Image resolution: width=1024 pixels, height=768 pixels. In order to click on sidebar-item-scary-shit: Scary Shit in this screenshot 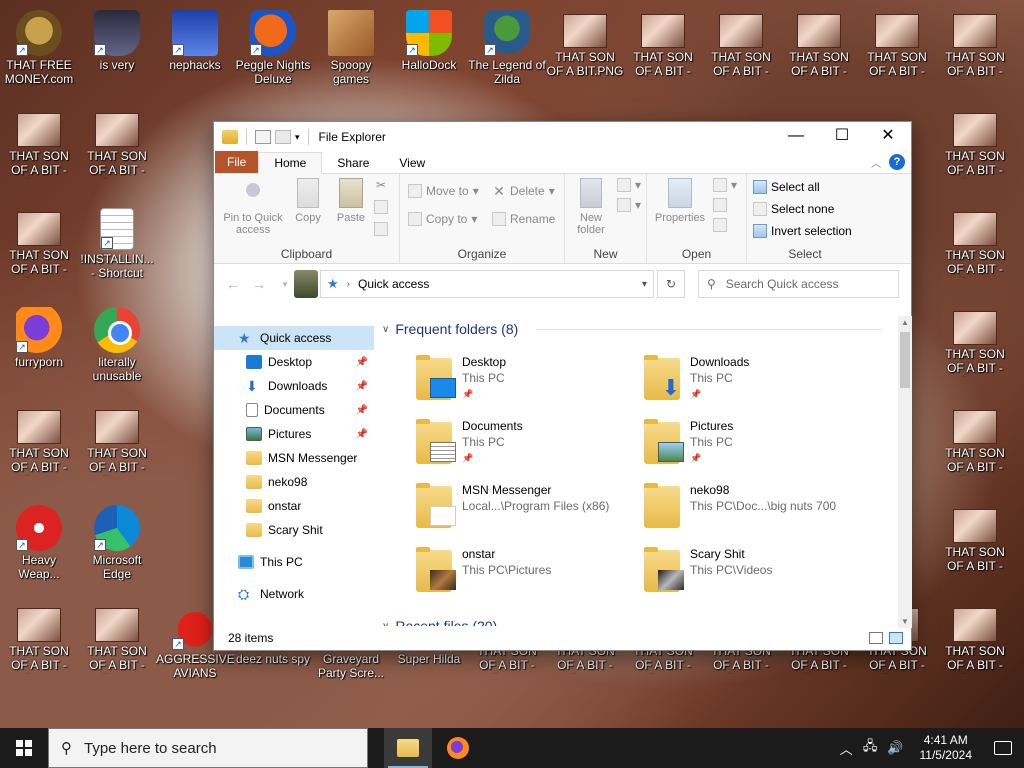, I will do `click(294, 530)`.